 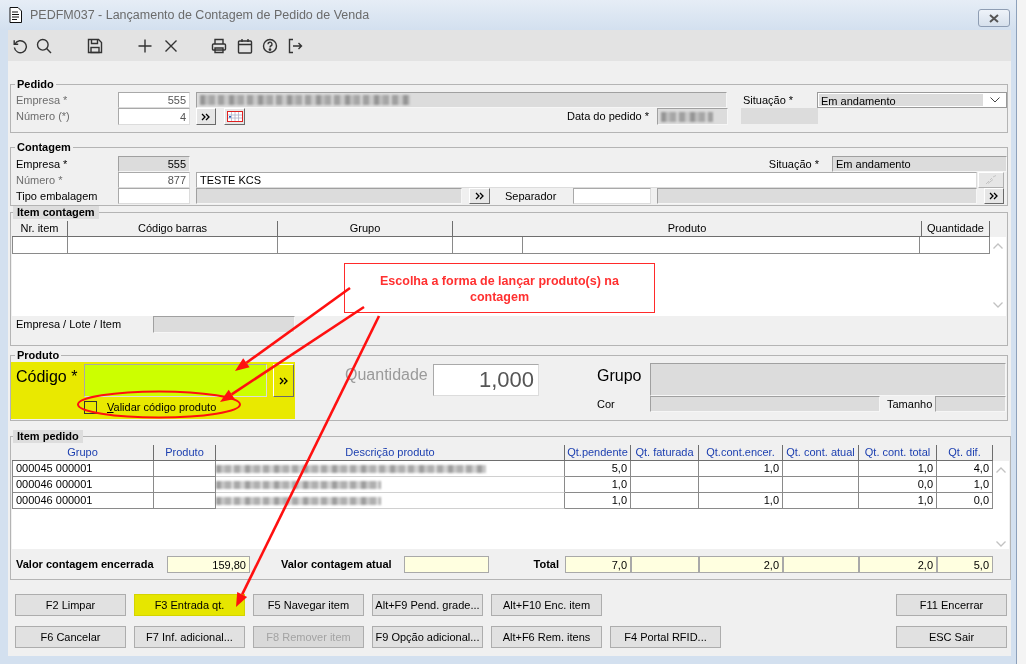 What do you see at coordinates (83, 469) in the screenshot?
I see `table-cell: 000045 000001` at bounding box center [83, 469].